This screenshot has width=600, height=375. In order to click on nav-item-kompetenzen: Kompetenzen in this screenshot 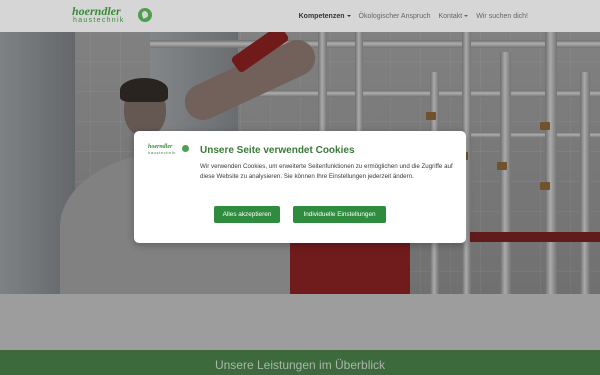, I will do `click(325, 16)`.